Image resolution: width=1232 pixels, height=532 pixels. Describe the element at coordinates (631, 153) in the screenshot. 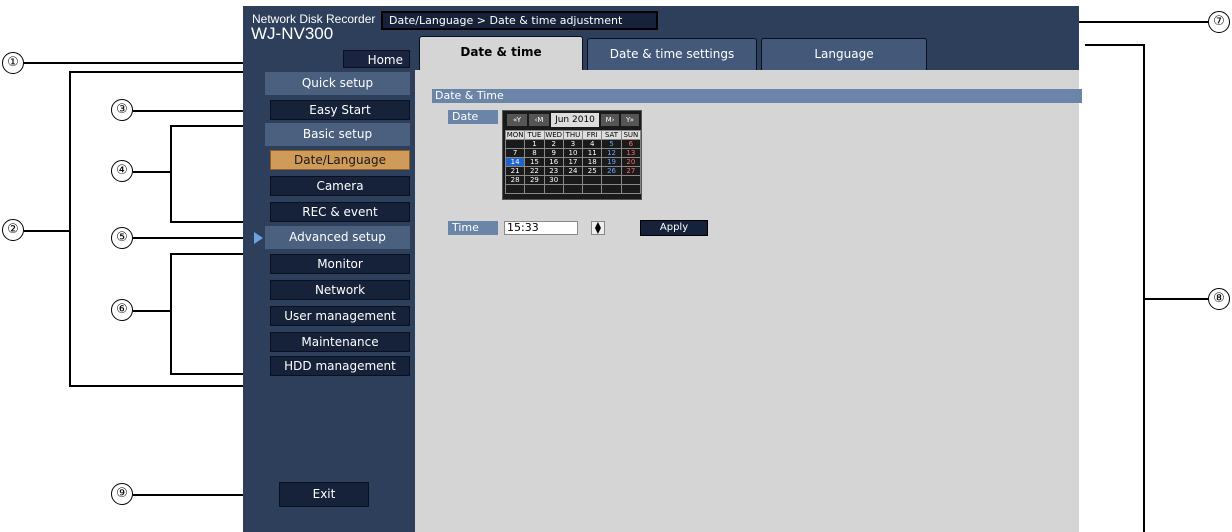

I see `calendar-day: 13` at that location.